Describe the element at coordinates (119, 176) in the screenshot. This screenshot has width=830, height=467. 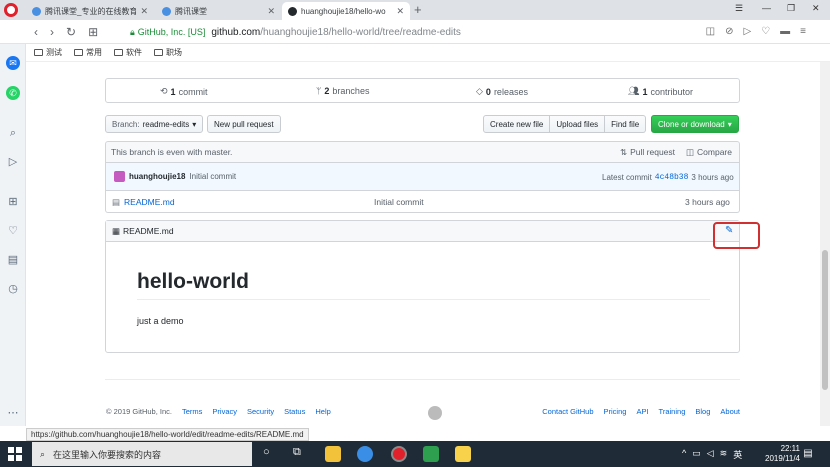
I see `avatar` at that location.